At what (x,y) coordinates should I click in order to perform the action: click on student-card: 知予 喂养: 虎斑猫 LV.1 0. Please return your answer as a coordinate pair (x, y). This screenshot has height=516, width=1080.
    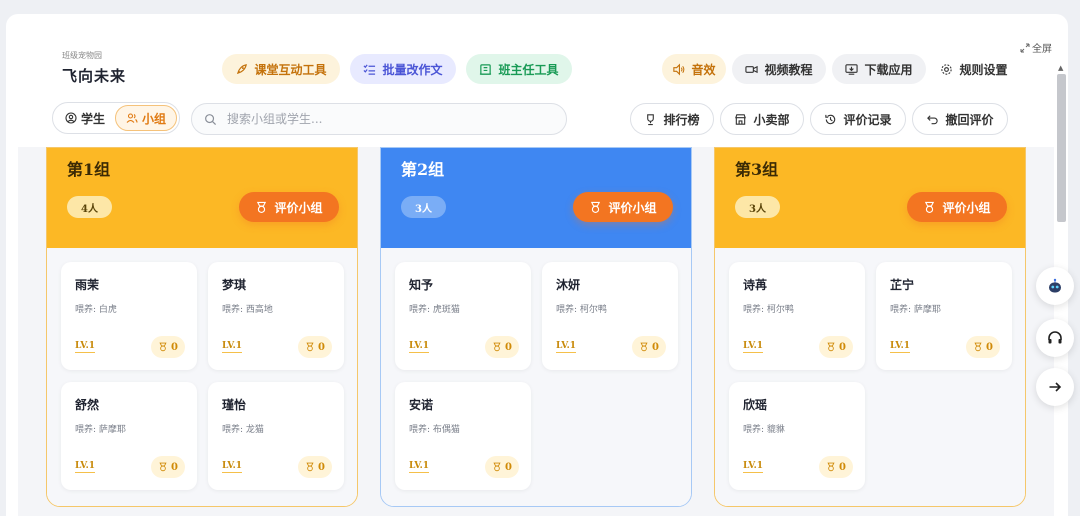
    Looking at the image, I should click on (463, 316).